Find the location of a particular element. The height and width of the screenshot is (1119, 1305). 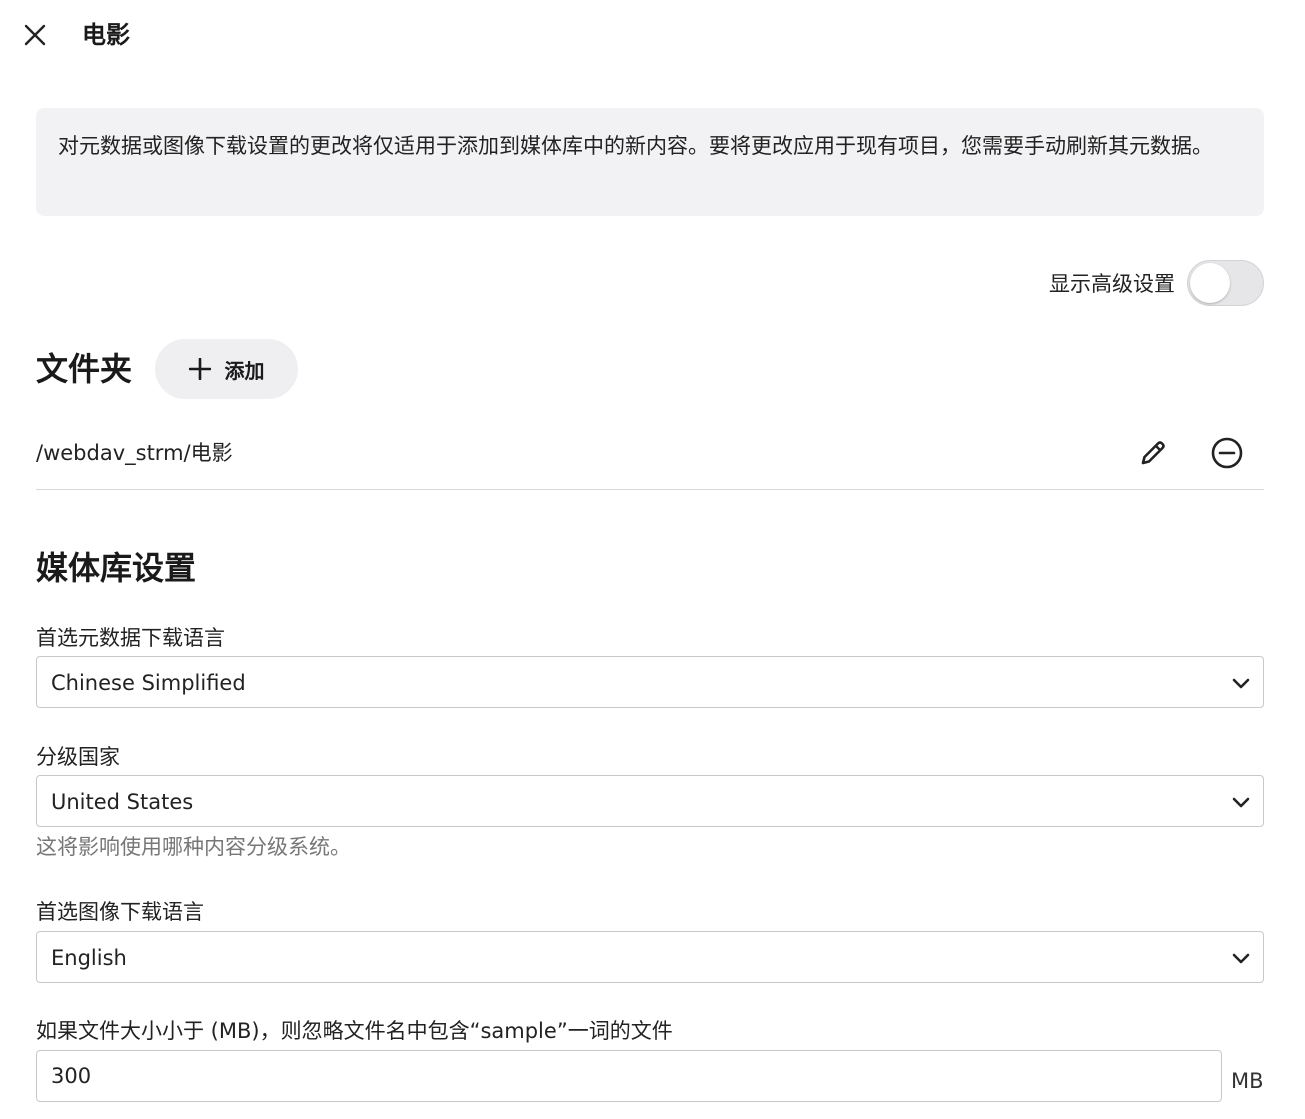

sample-size-unit: MB is located at coordinates (1247, 1081).